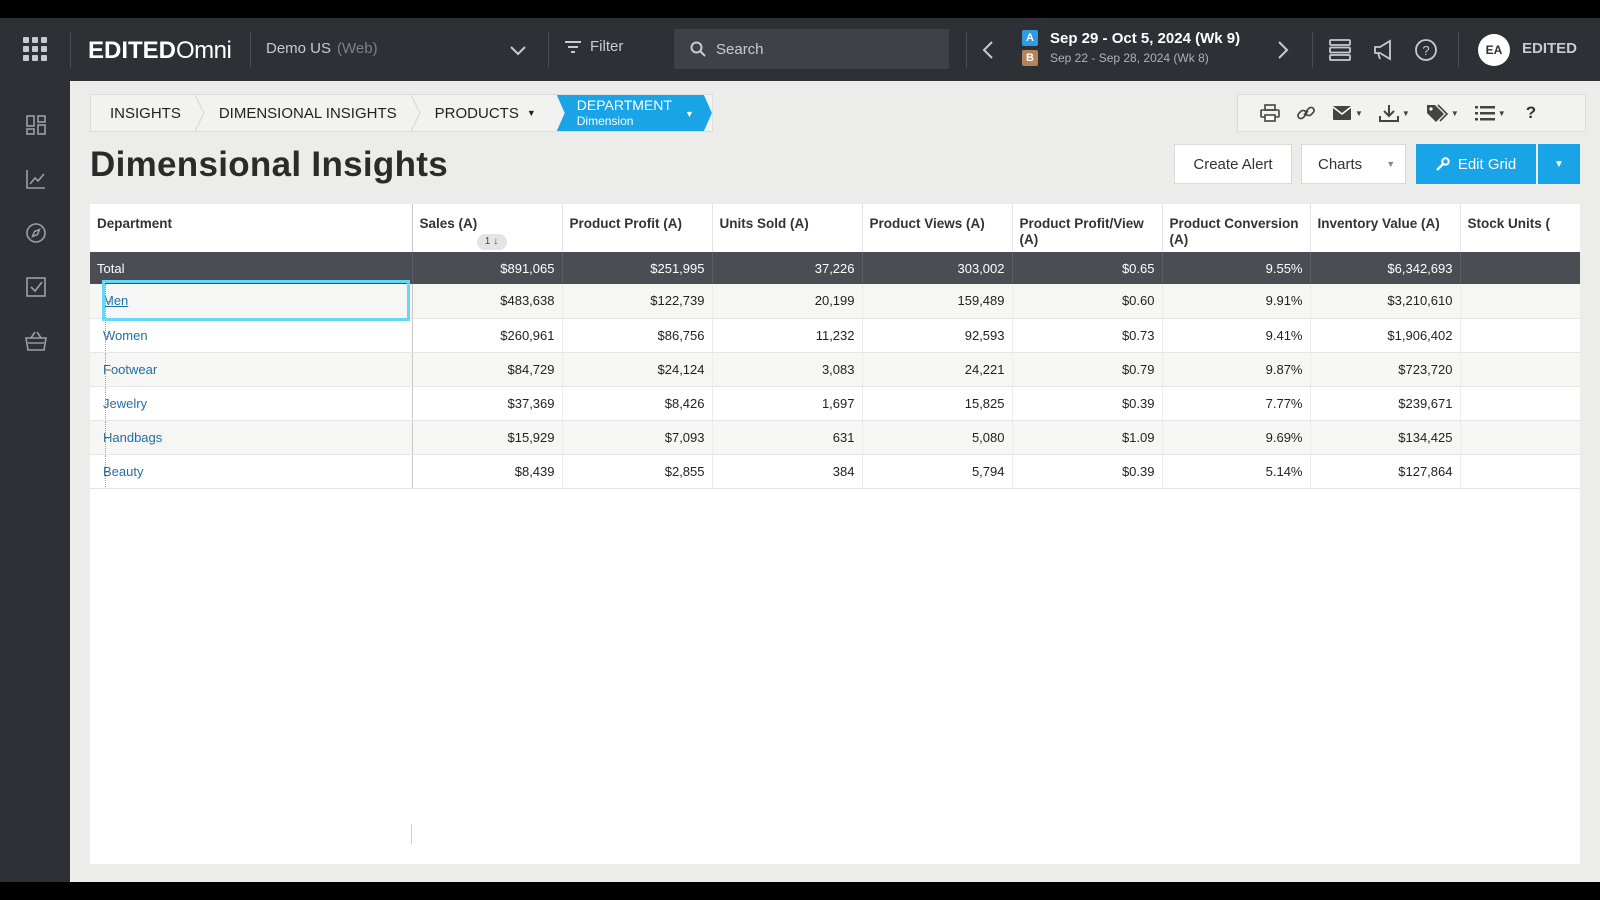 This screenshot has height=900, width=1600. What do you see at coordinates (1342, 113) in the screenshot?
I see `envelope-icon` at bounding box center [1342, 113].